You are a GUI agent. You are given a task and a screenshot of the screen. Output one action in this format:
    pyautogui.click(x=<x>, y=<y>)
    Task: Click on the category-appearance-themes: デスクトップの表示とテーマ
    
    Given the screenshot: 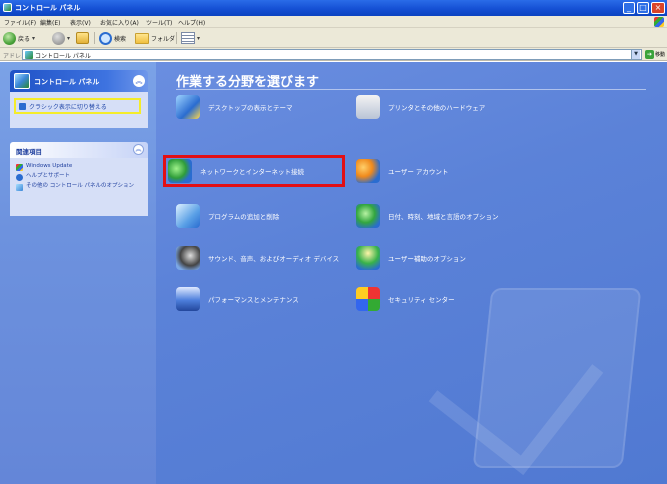 What is the action you would take?
    pyautogui.click(x=234, y=107)
    